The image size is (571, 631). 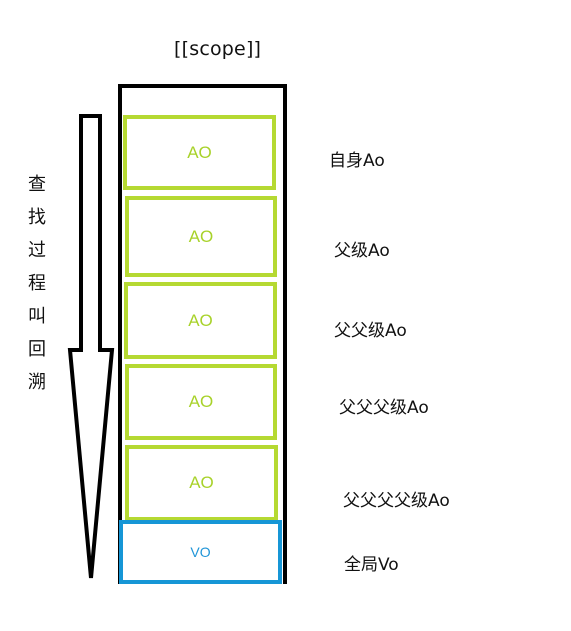 I want to click on lookup-char: 溯, so click(x=37, y=382).